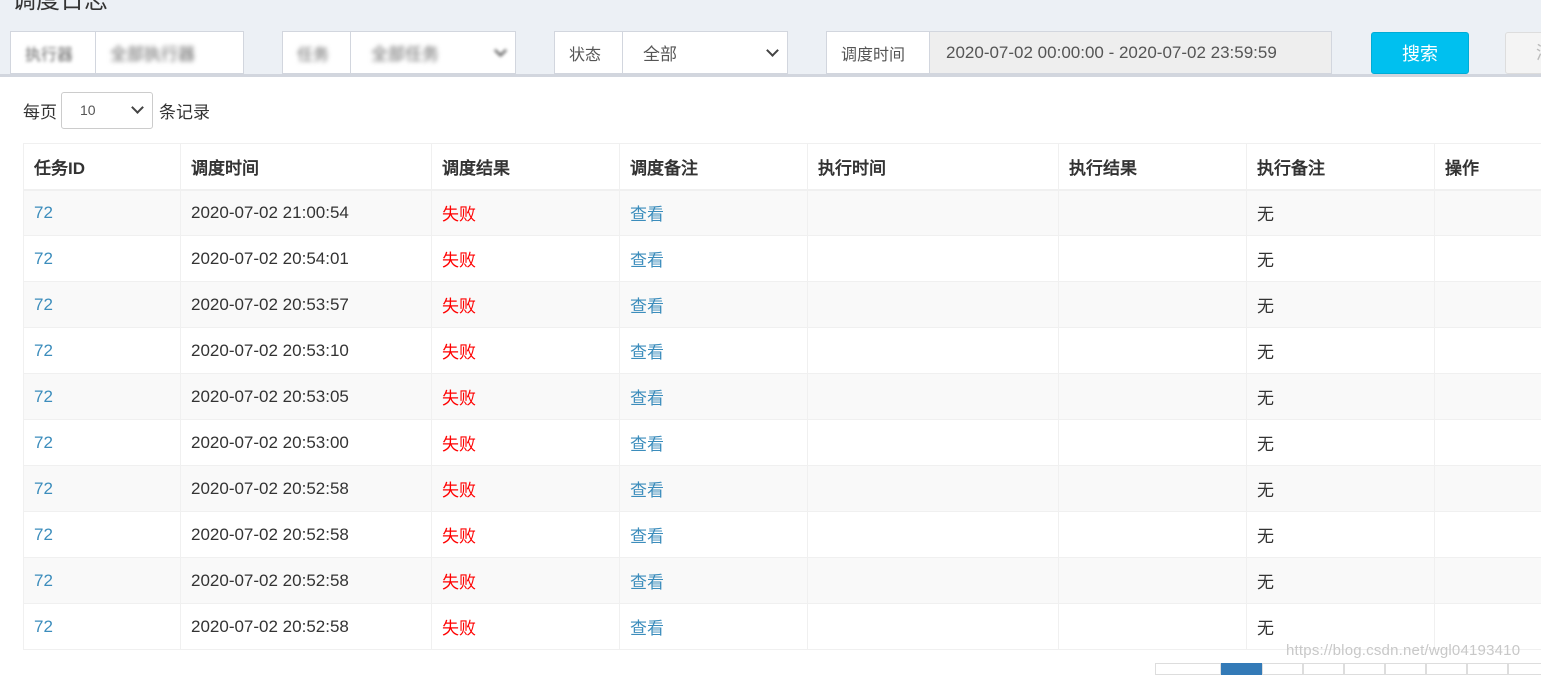  What do you see at coordinates (1487, 669) in the screenshot?
I see `page-7-button` at bounding box center [1487, 669].